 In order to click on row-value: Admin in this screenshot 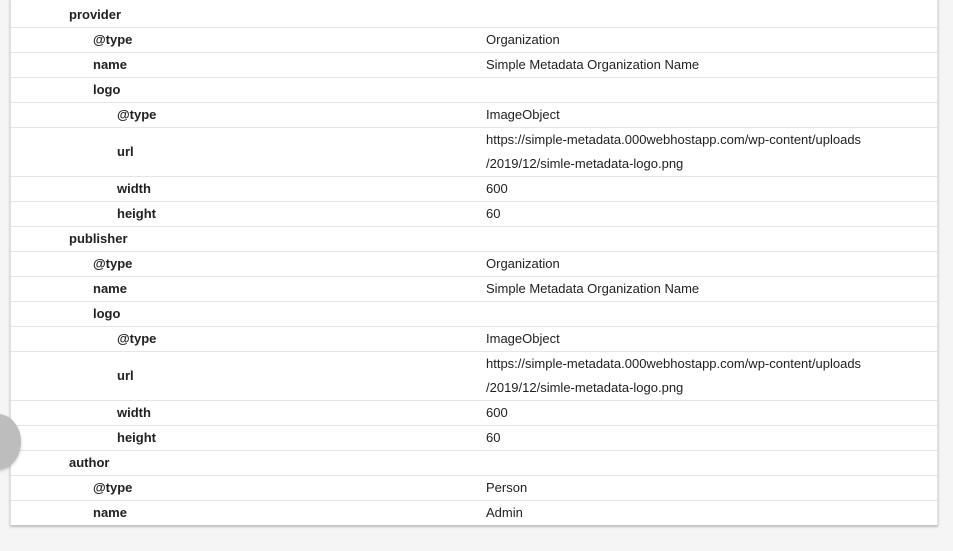, I will do `click(504, 512)`.